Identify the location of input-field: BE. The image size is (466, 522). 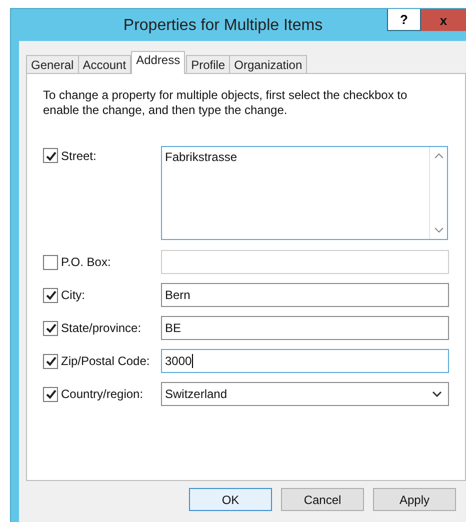
(305, 328).